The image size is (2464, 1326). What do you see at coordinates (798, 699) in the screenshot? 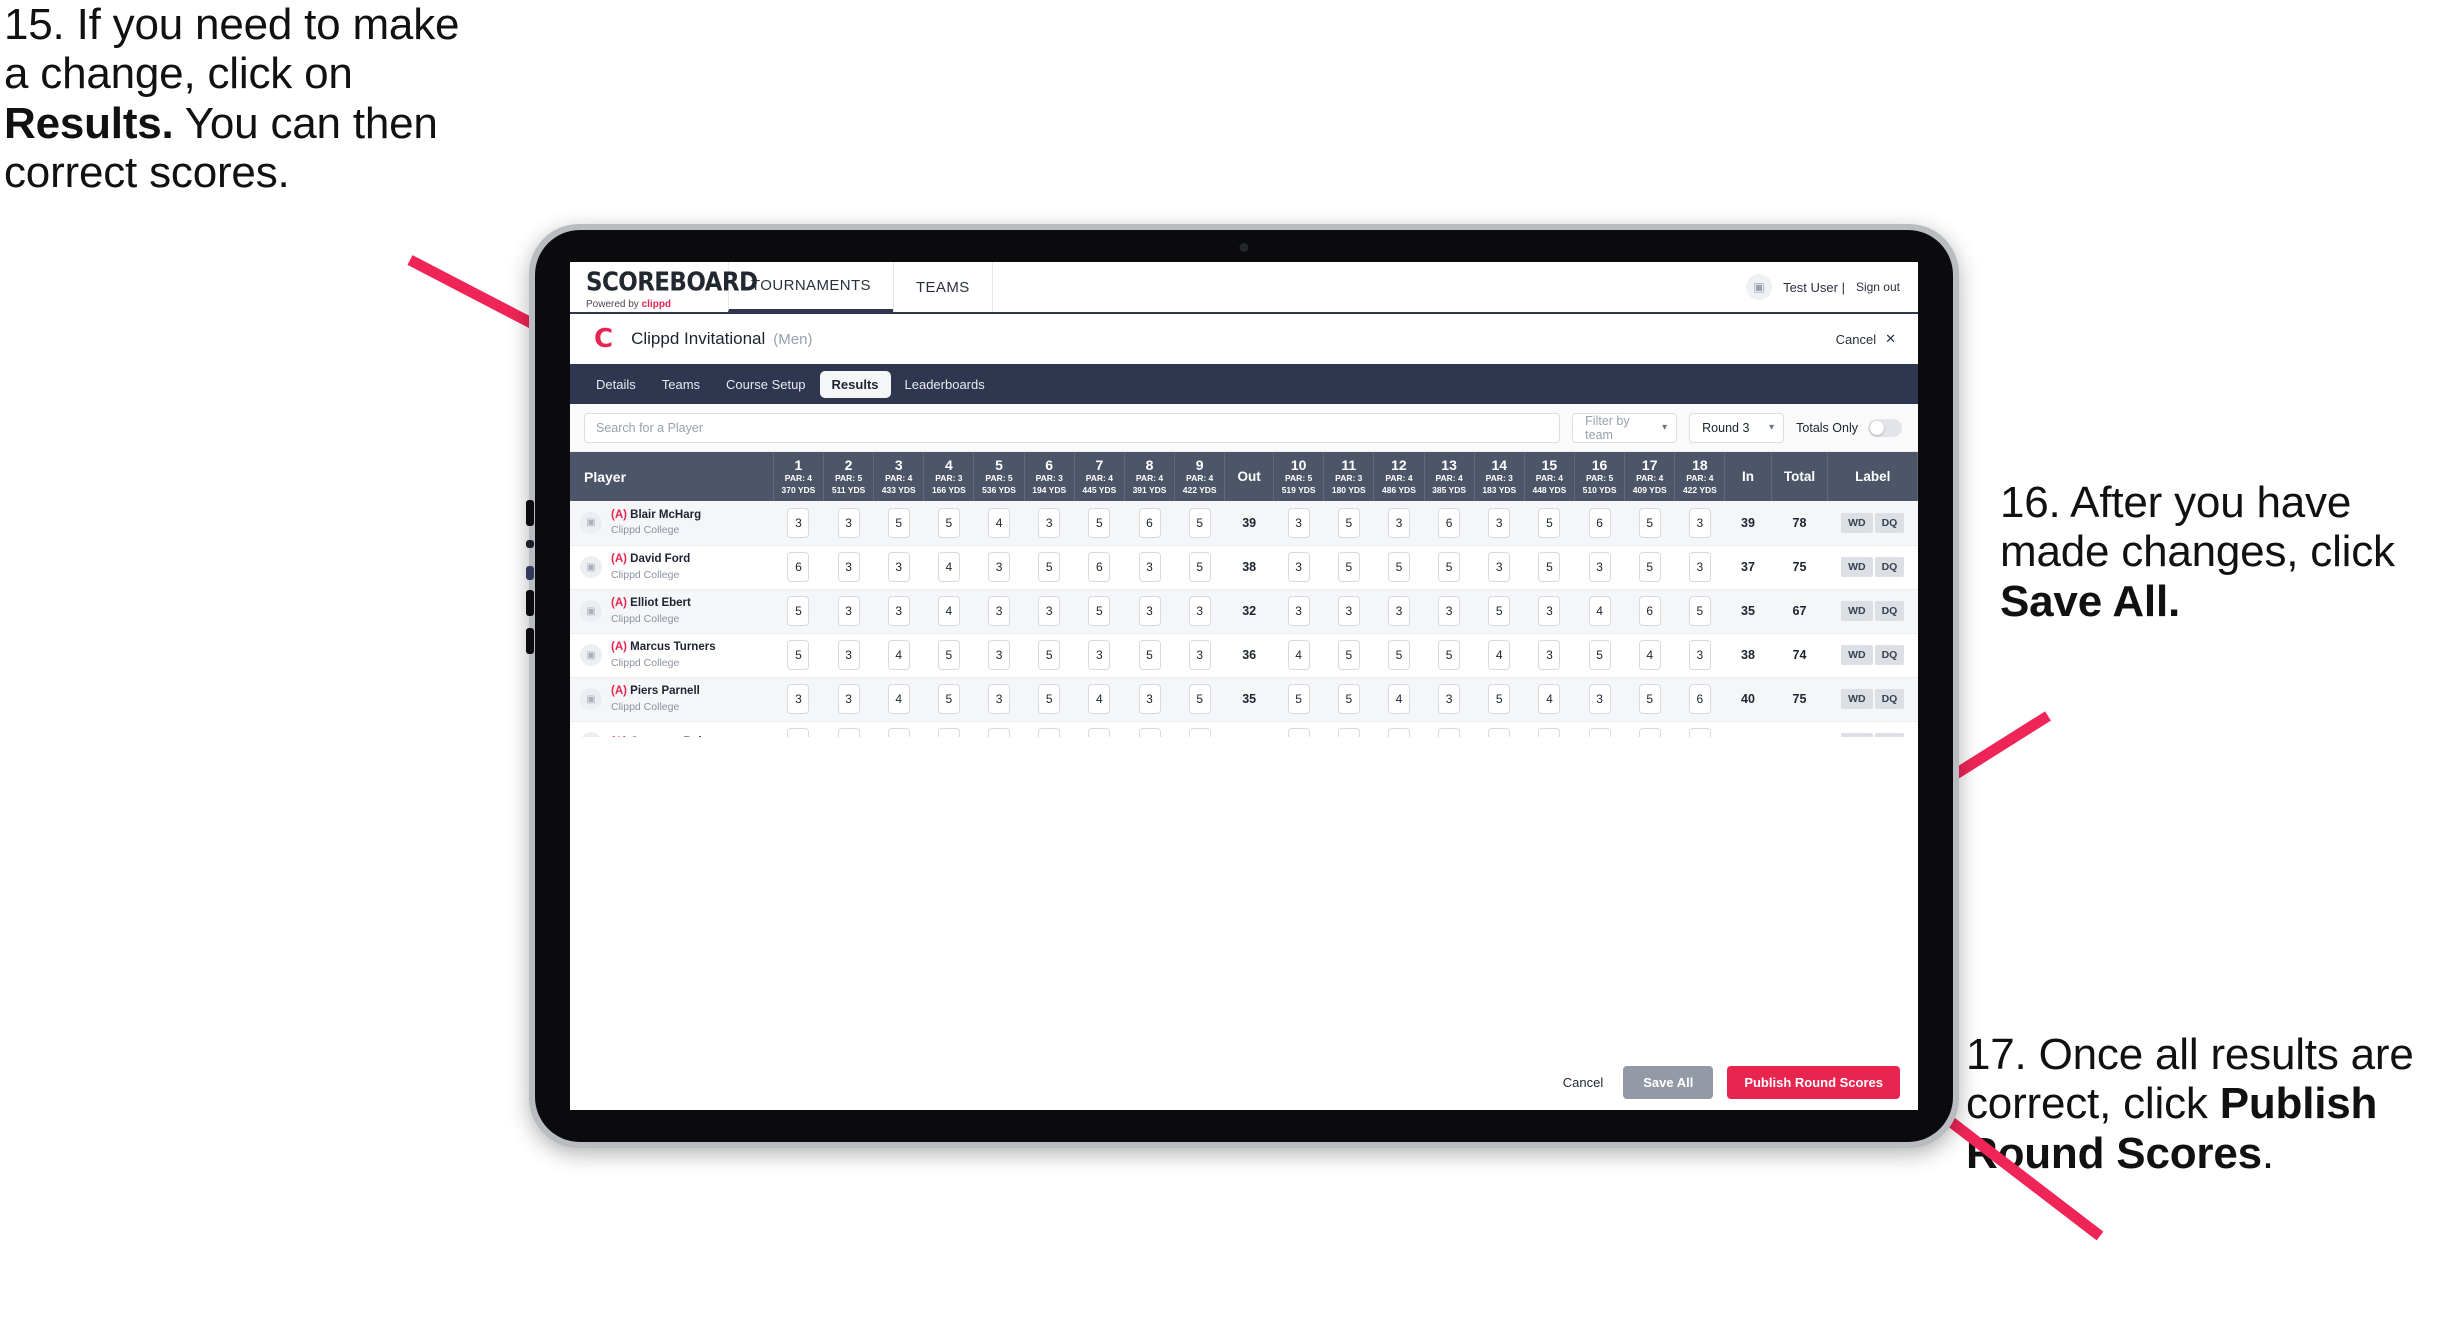
I see `score-cell-hole-1: 3` at bounding box center [798, 699].